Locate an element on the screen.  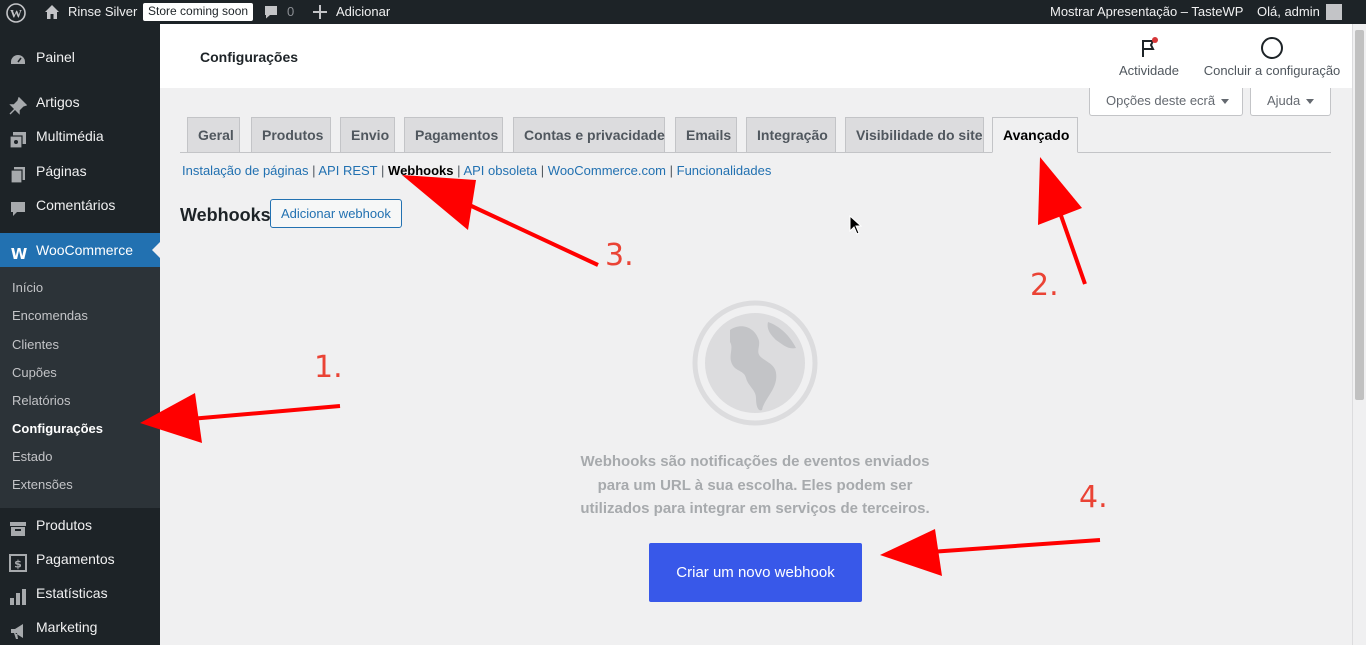
annotation-3: 3. is located at coordinates (619, 255).